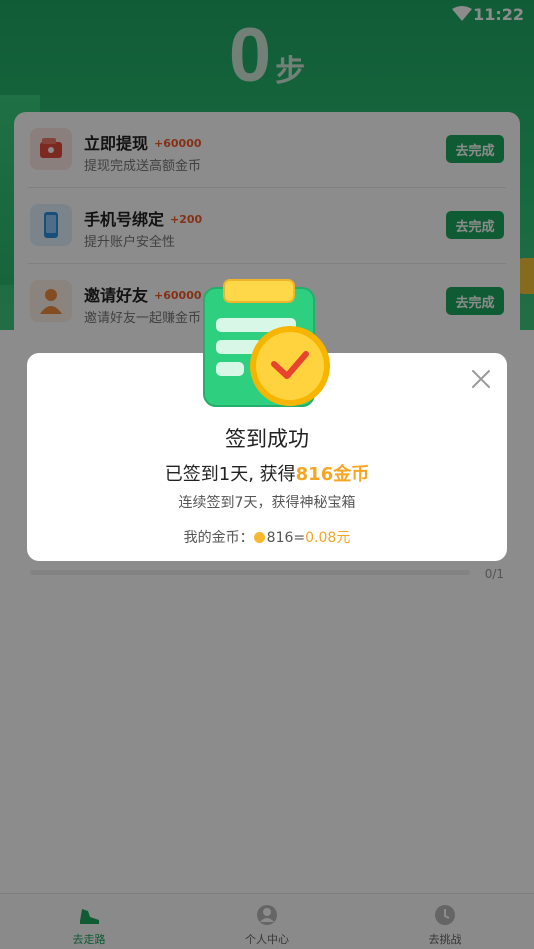  Describe the element at coordinates (481, 379) in the screenshot. I see `close-icon` at that location.